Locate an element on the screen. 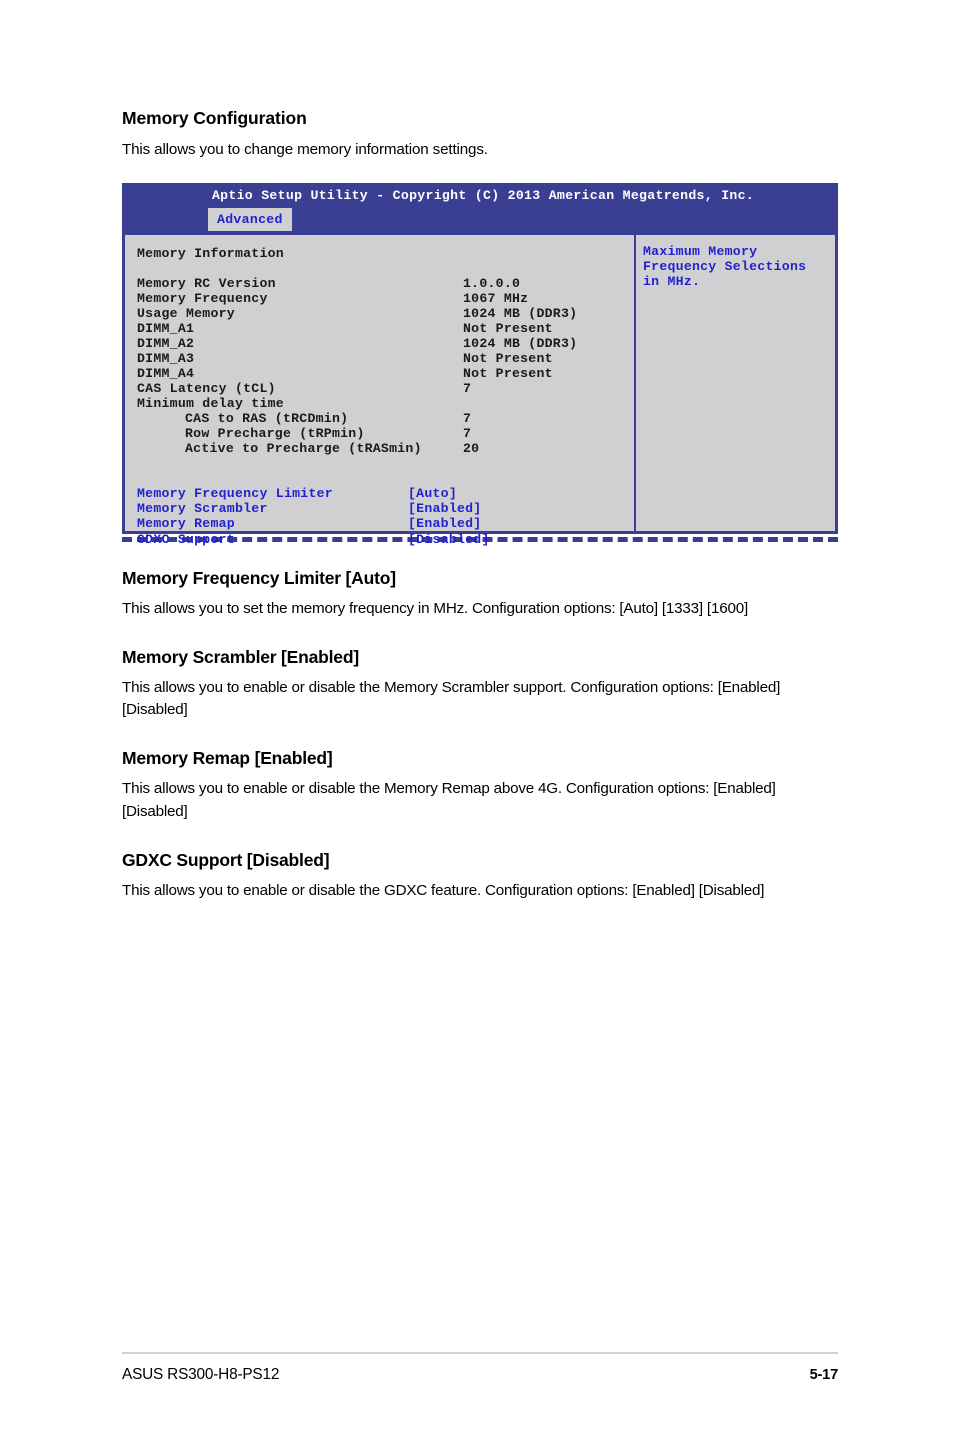 The height and width of the screenshot is (1438, 954). option-row-memory-frequency-limiter: Memory Frequency Limiter [Auto] is located at coordinates (385, 493).